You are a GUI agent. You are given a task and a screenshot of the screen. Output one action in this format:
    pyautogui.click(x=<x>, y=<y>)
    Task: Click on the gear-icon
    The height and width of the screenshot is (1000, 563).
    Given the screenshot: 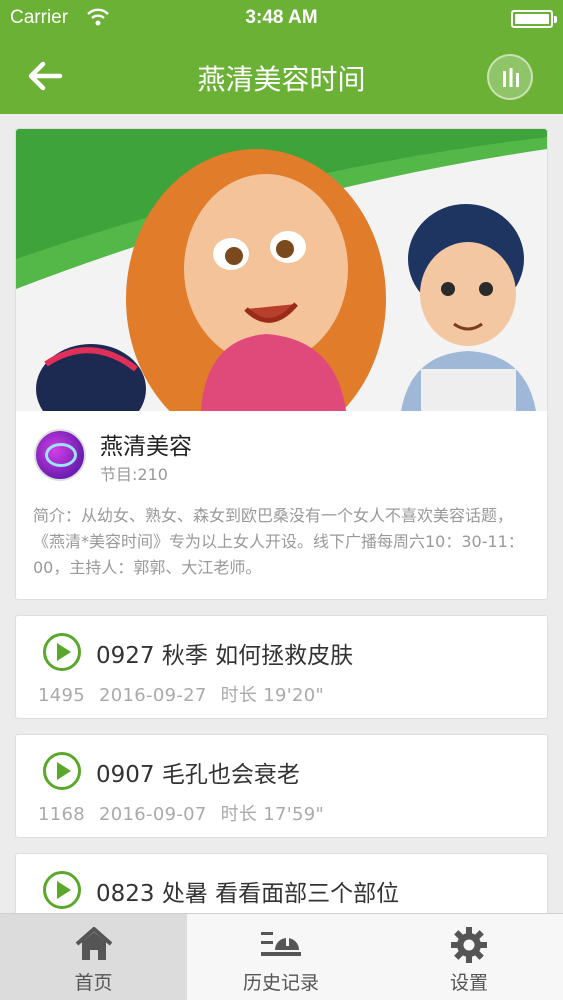 What is the action you would take?
    pyautogui.click(x=469, y=945)
    